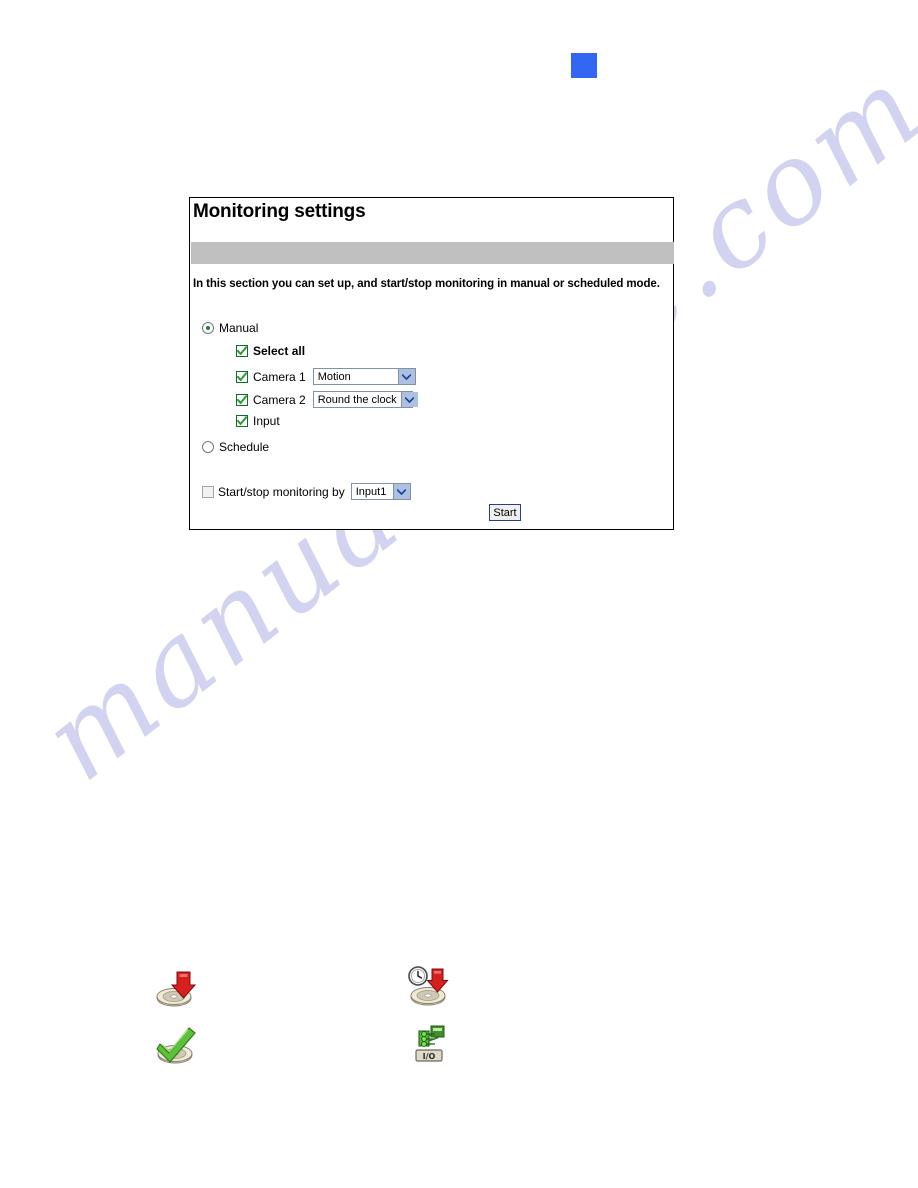  What do you see at coordinates (364, 376) in the screenshot?
I see `select-camera-1-mode: Motion` at bounding box center [364, 376].